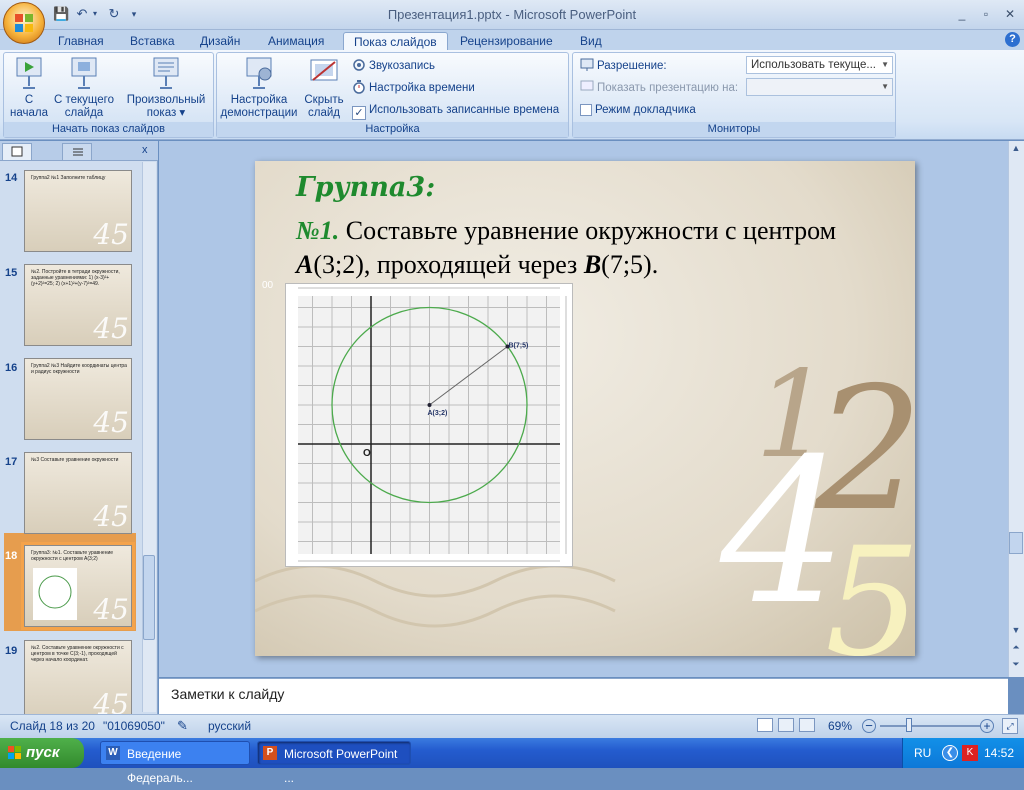 The height and width of the screenshot is (790, 1024). I want to click on tab-insert: Вставка, so click(152, 41).